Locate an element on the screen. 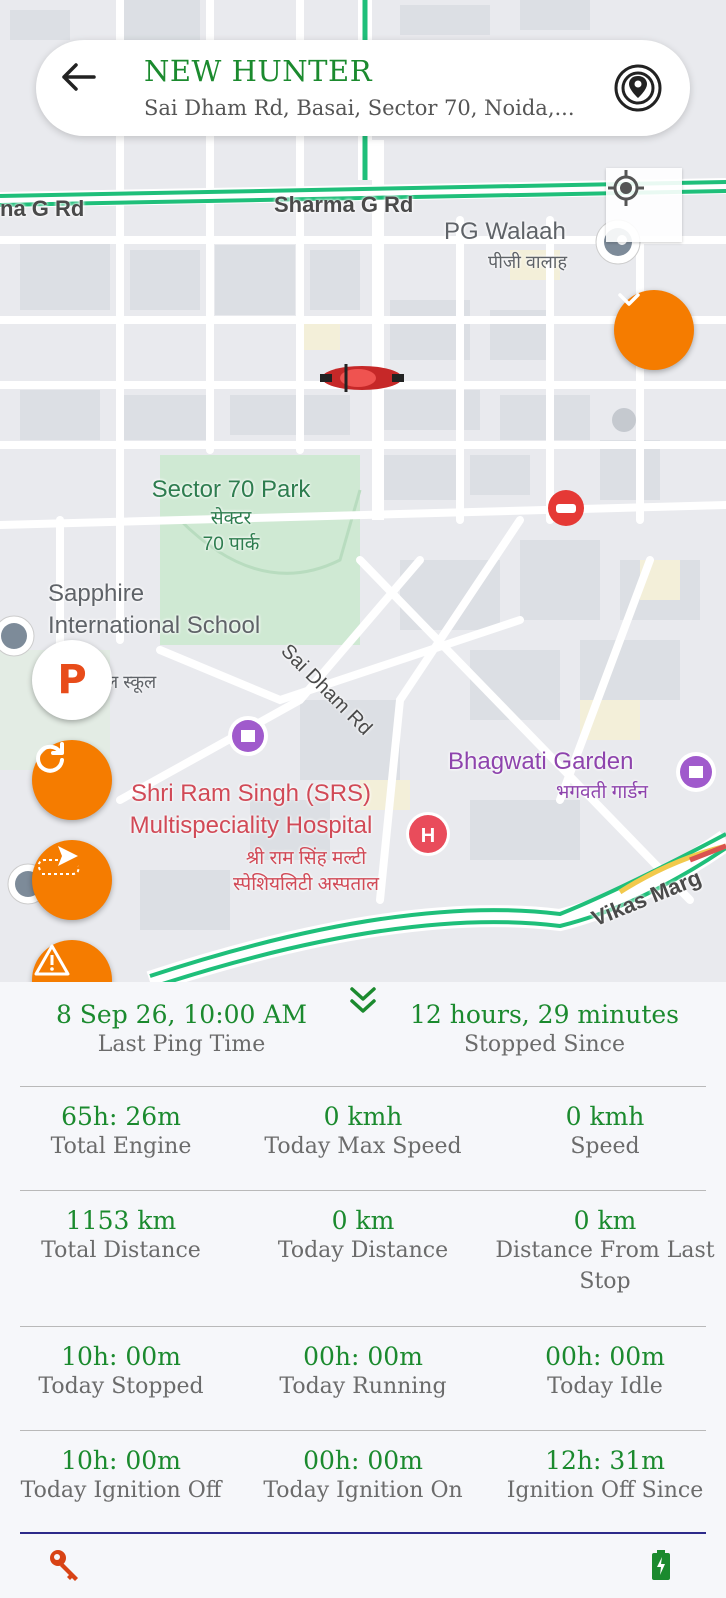 This screenshot has height=1598, width=726. stat-label: Total Engine is located at coordinates (121, 1146).